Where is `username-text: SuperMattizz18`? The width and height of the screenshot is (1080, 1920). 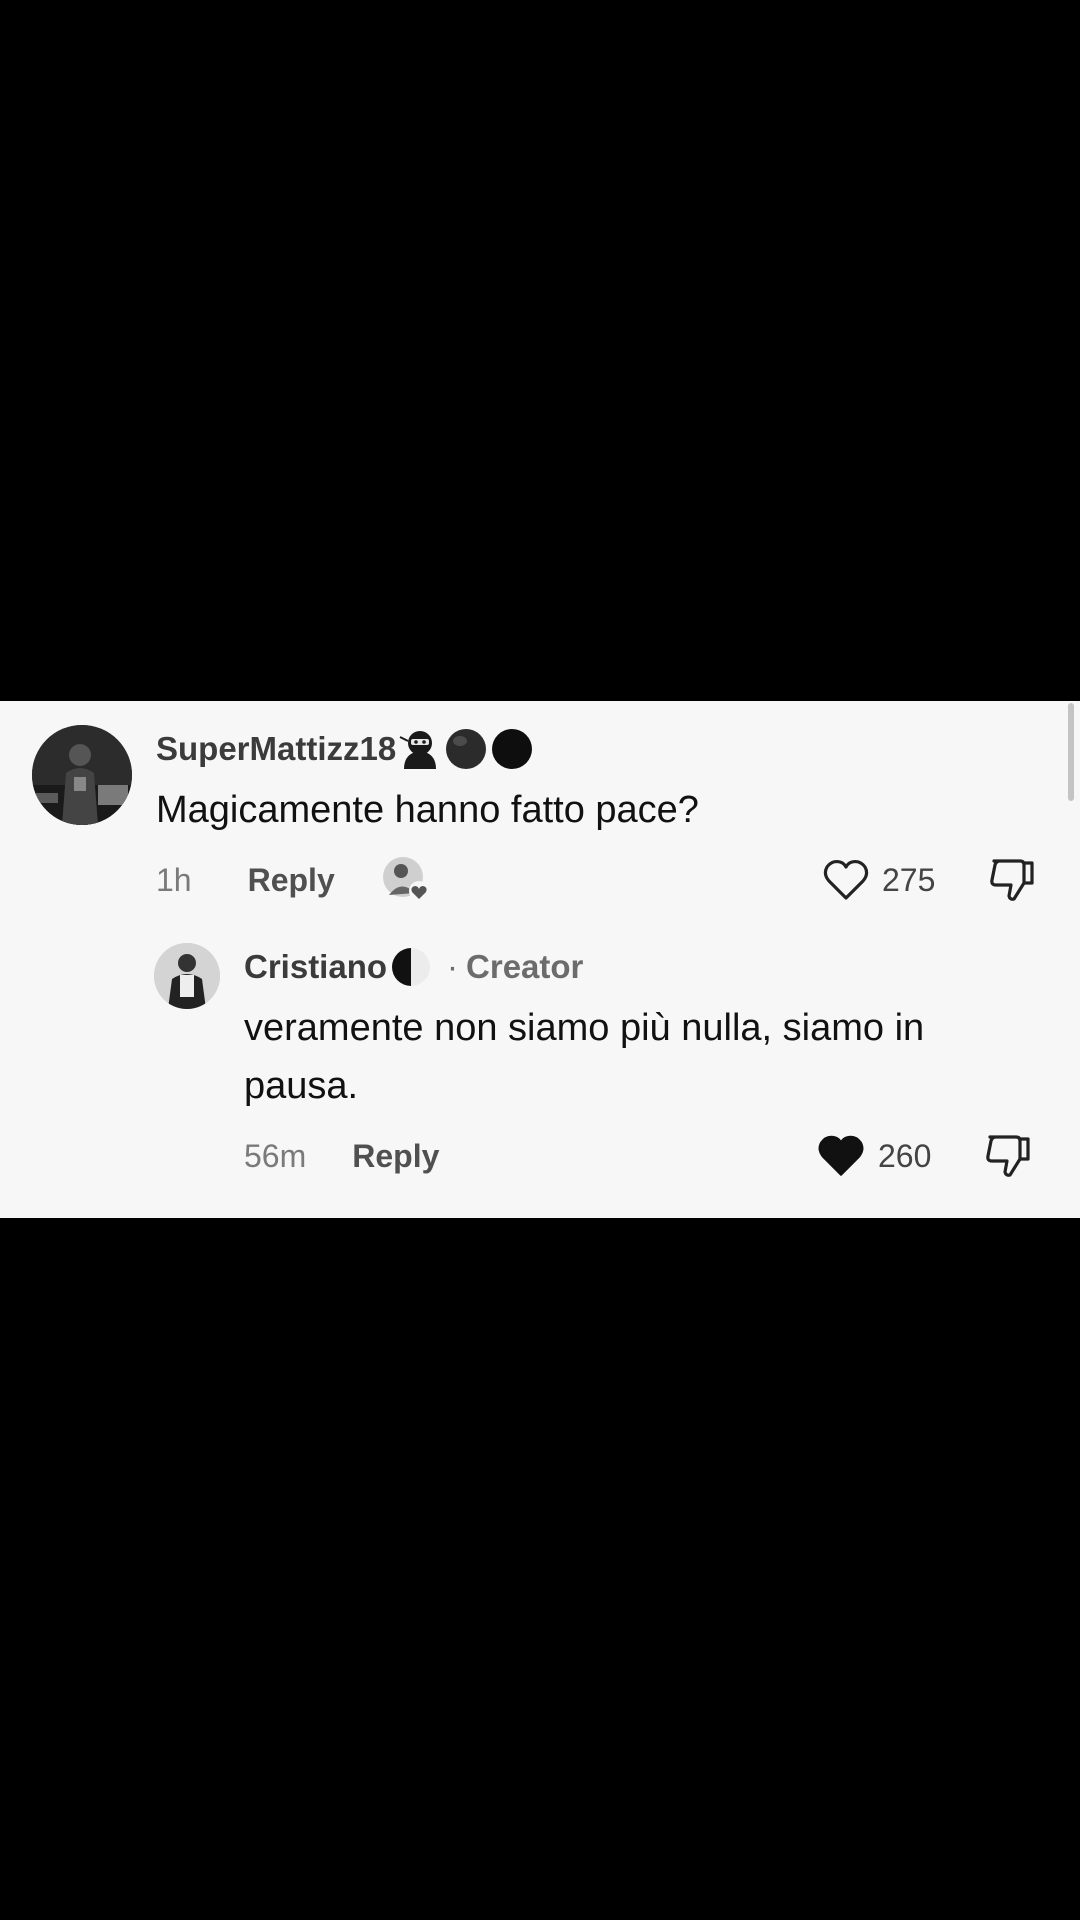
username-text: SuperMattizz18 is located at coordinates (276, 748).